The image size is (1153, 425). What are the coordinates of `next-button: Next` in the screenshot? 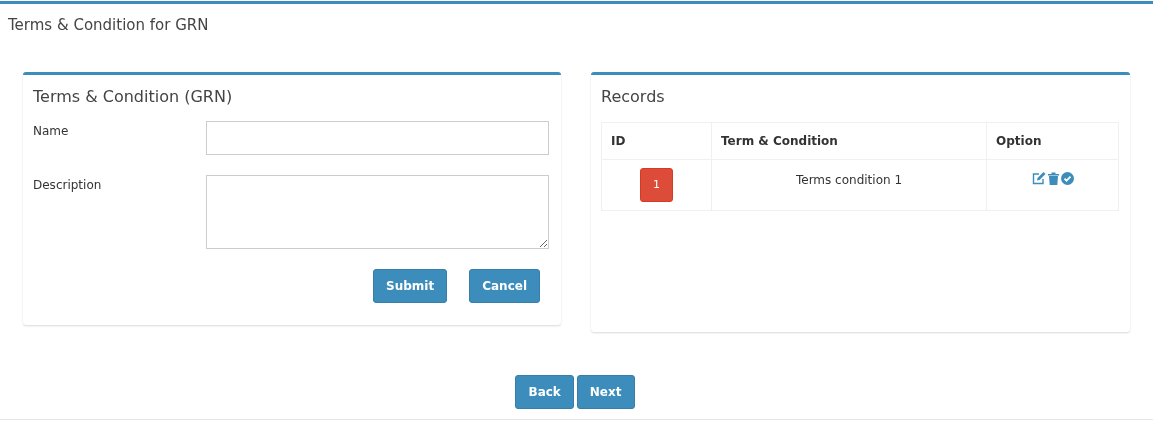 It's located at (605, 392).